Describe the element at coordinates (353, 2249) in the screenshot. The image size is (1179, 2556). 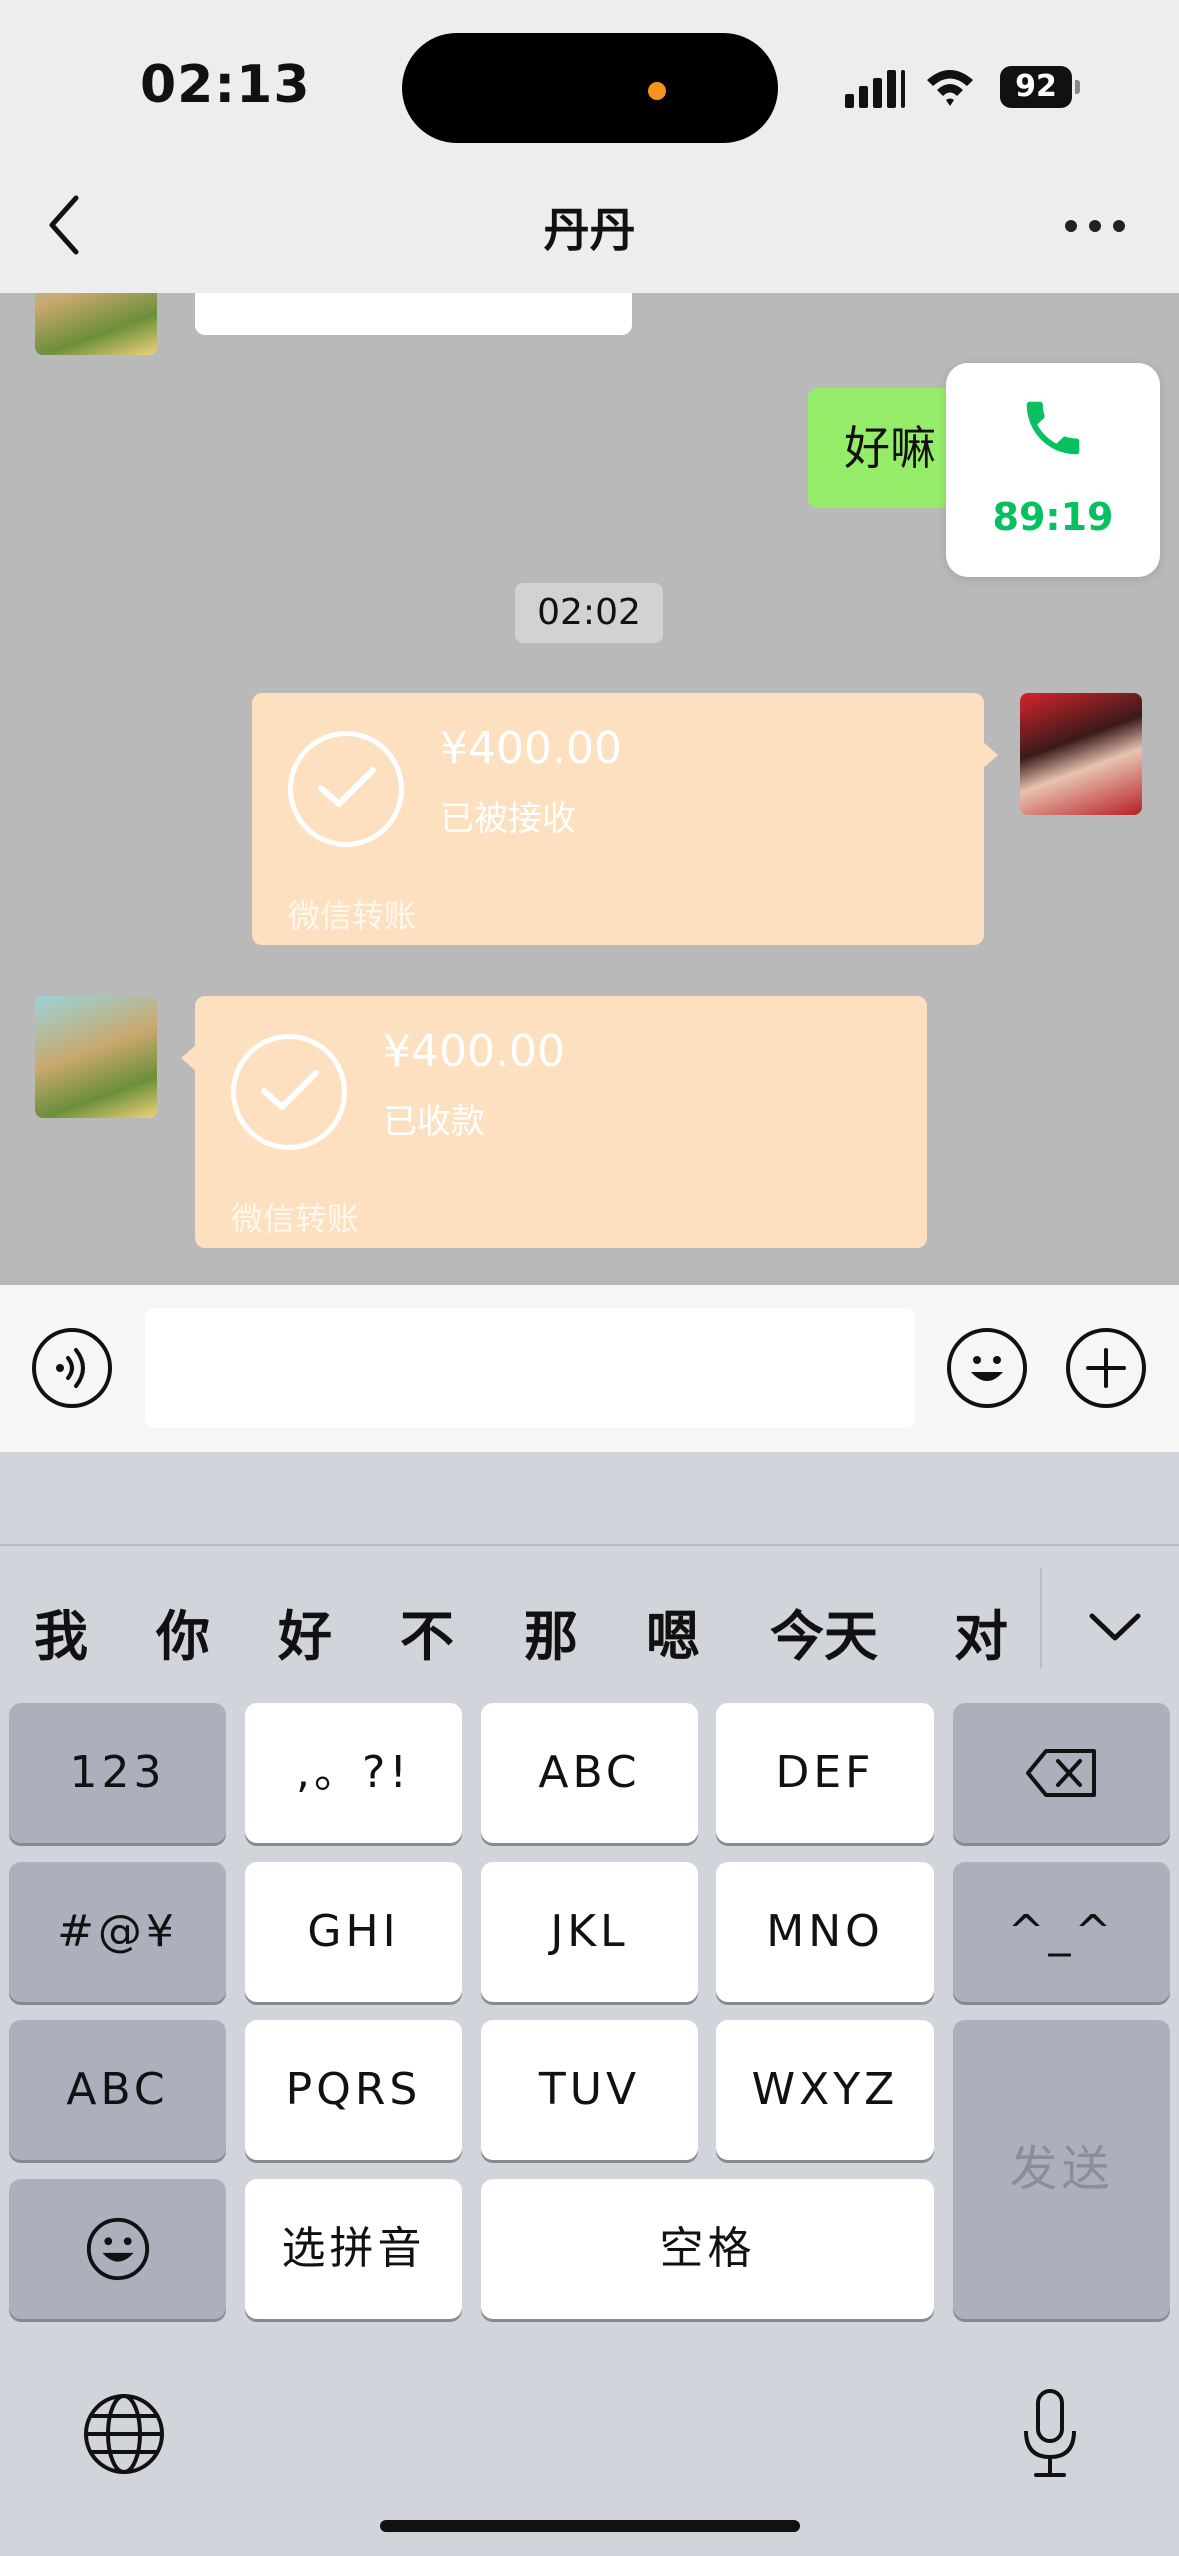
I see `key-pinyin-select: 选拼音` at that location.